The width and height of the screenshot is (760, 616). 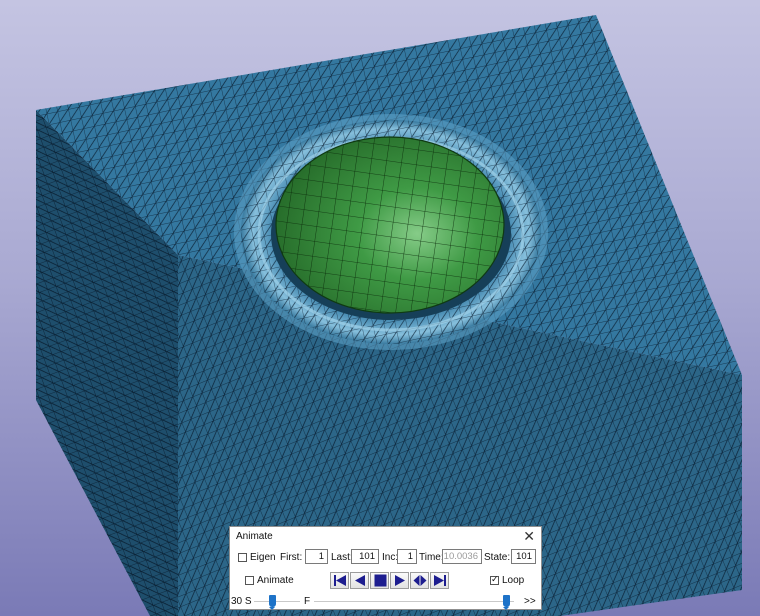 I want to click on frame-slider-track, so click(x=414, y=601).